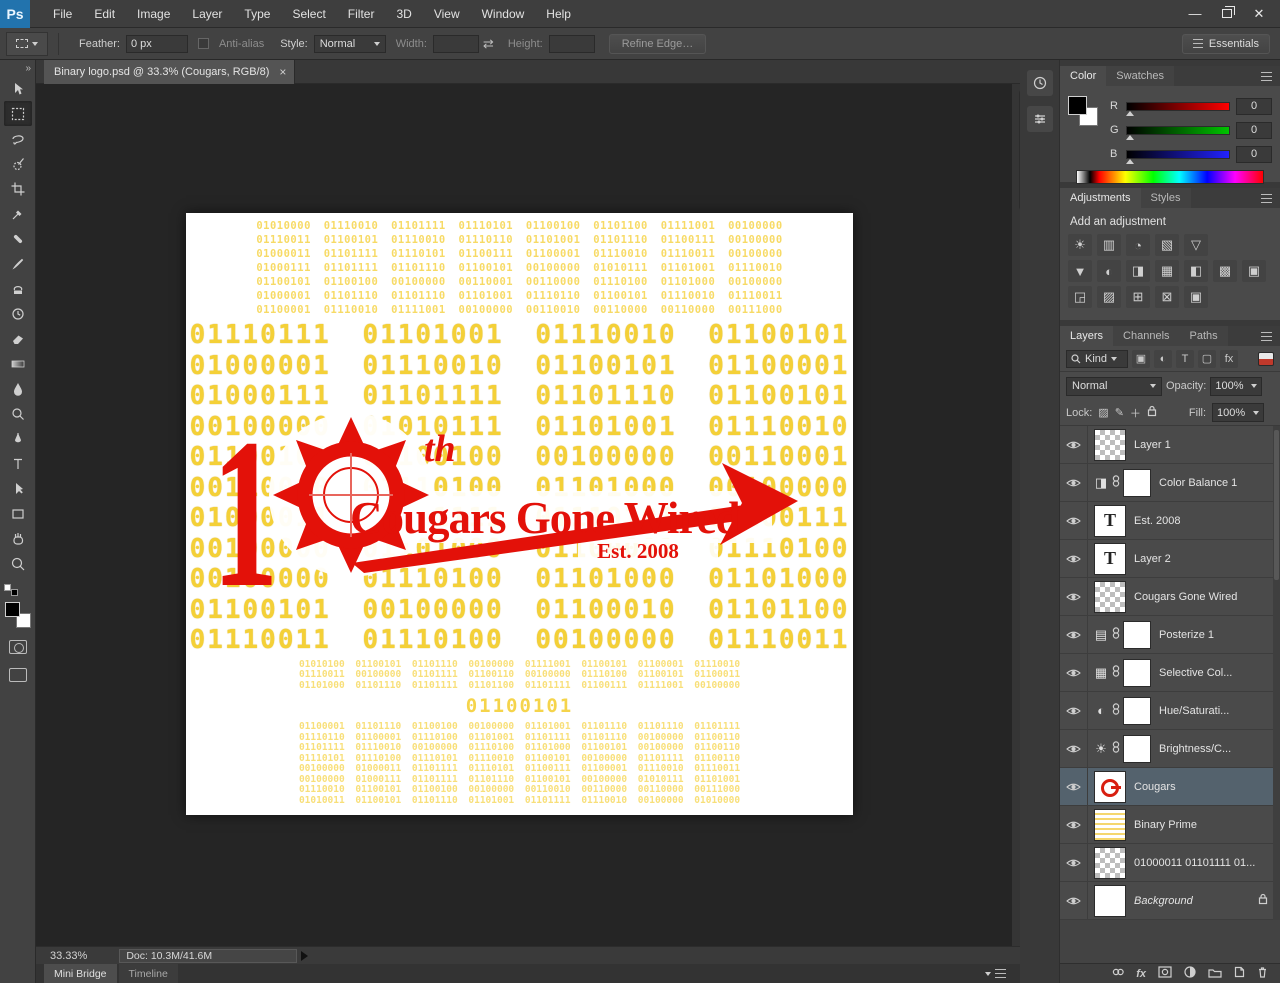 This screenshot has width=1280, height=983. I want to click on layer-row: Cougars Gone Wired, so click(1170, 597).